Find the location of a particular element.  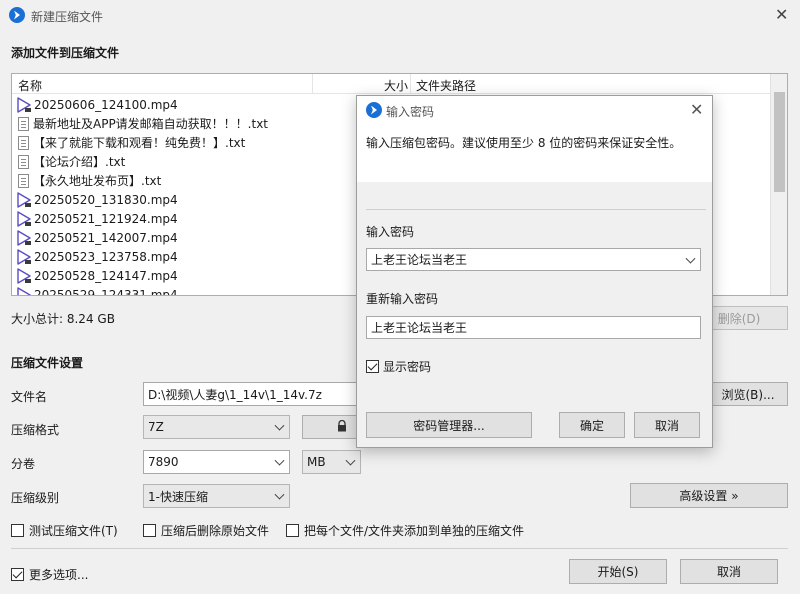

list-item: 20250523_123758.mp4 is located at coordinates (97, 256).